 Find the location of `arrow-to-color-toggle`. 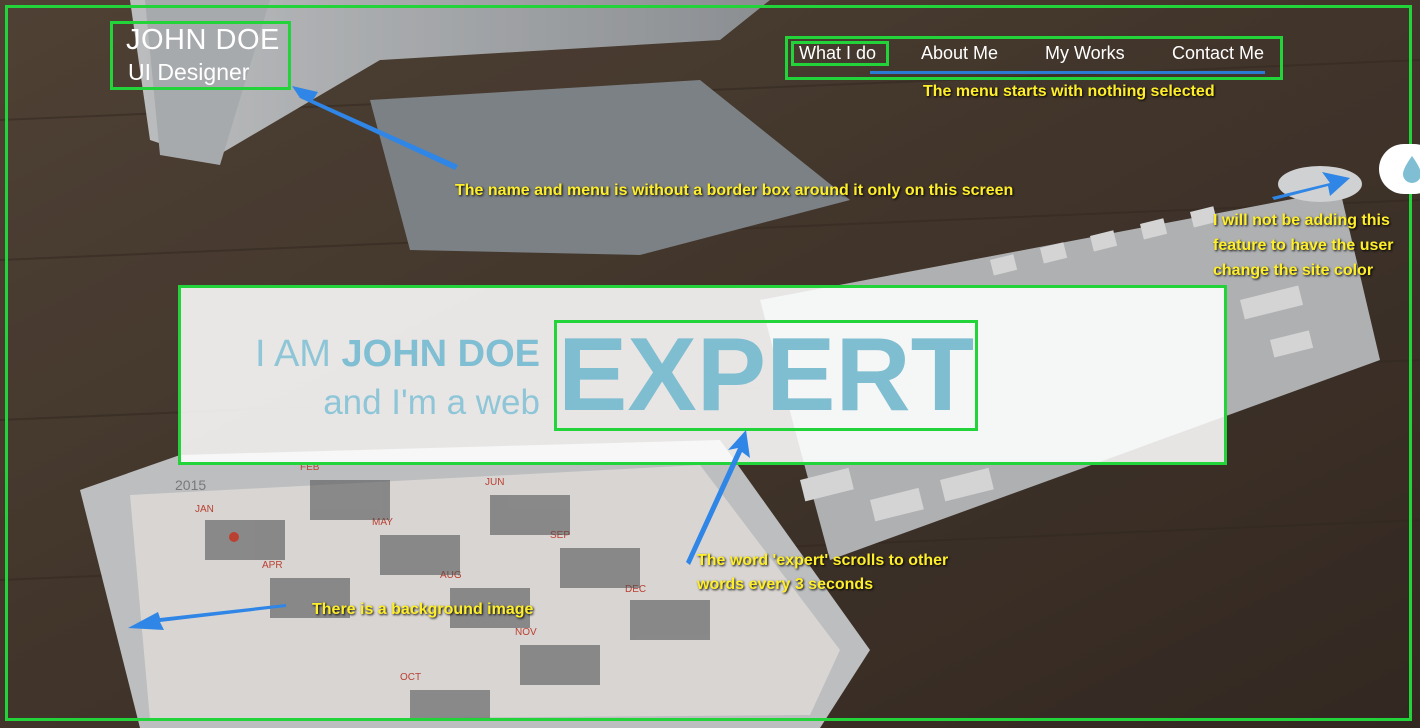

arrow-to-color-toggle is located at coordinates (1311, 186).